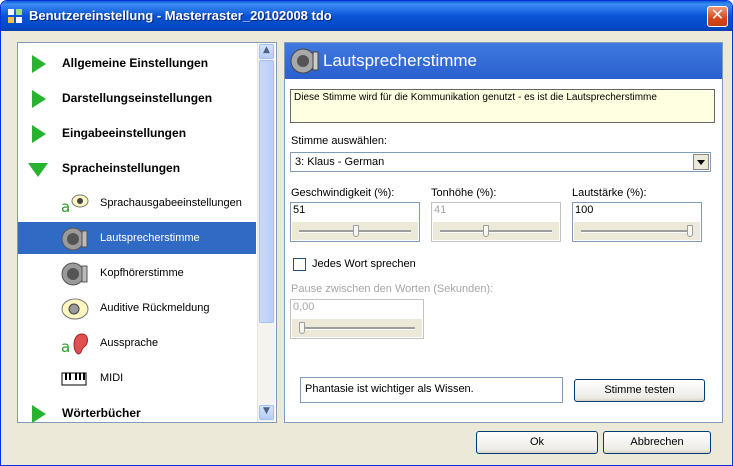  Describe the element at coordinates (440, 210) in the screenshot. I see `pitch-value: 41` at that location.